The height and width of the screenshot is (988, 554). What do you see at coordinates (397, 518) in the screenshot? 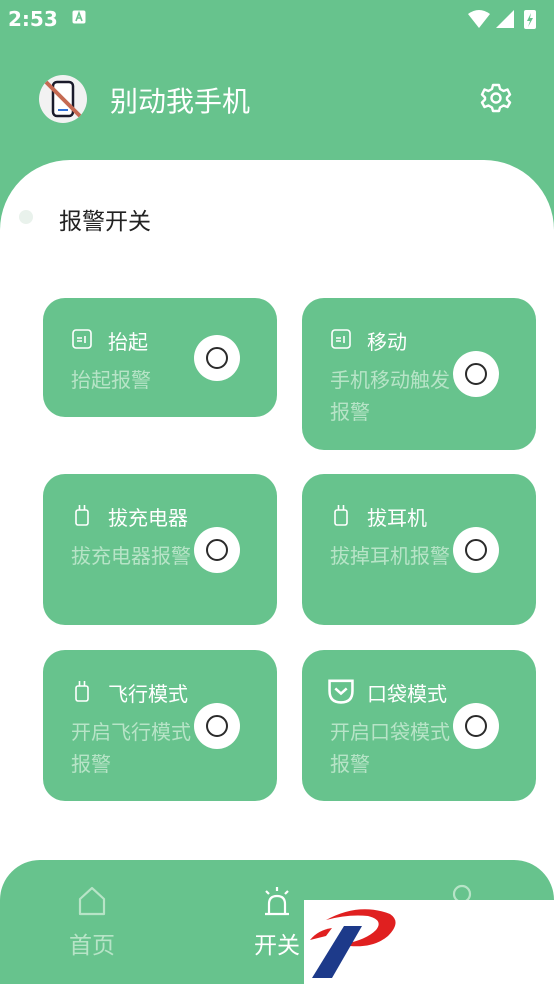
I see `card-title: 拔耳机` at bounding box center [397, 518].